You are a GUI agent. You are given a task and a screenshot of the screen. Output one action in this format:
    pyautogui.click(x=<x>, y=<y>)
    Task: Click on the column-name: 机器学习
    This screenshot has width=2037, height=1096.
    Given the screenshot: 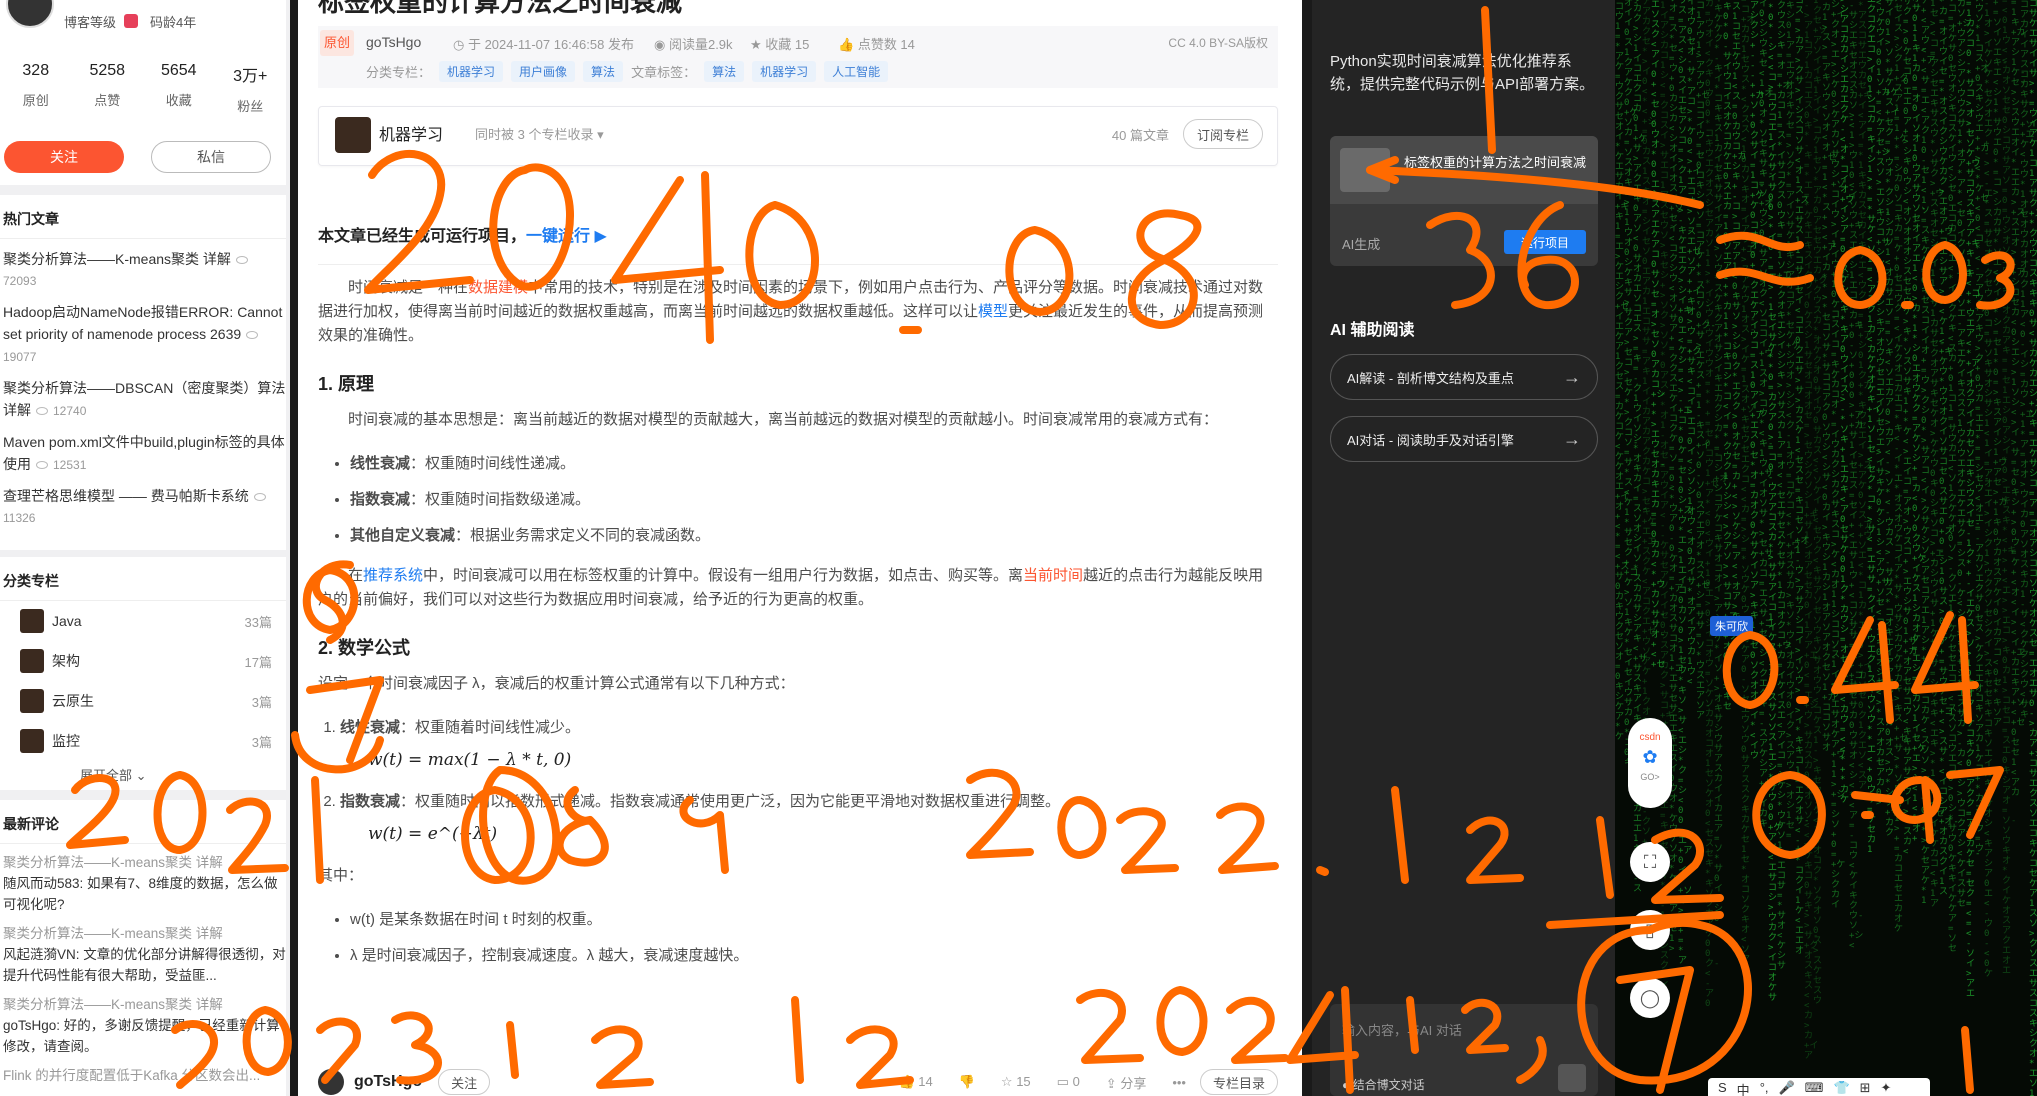 What is the action you would take?
    pyautogui.click(x=411, y=133)
    